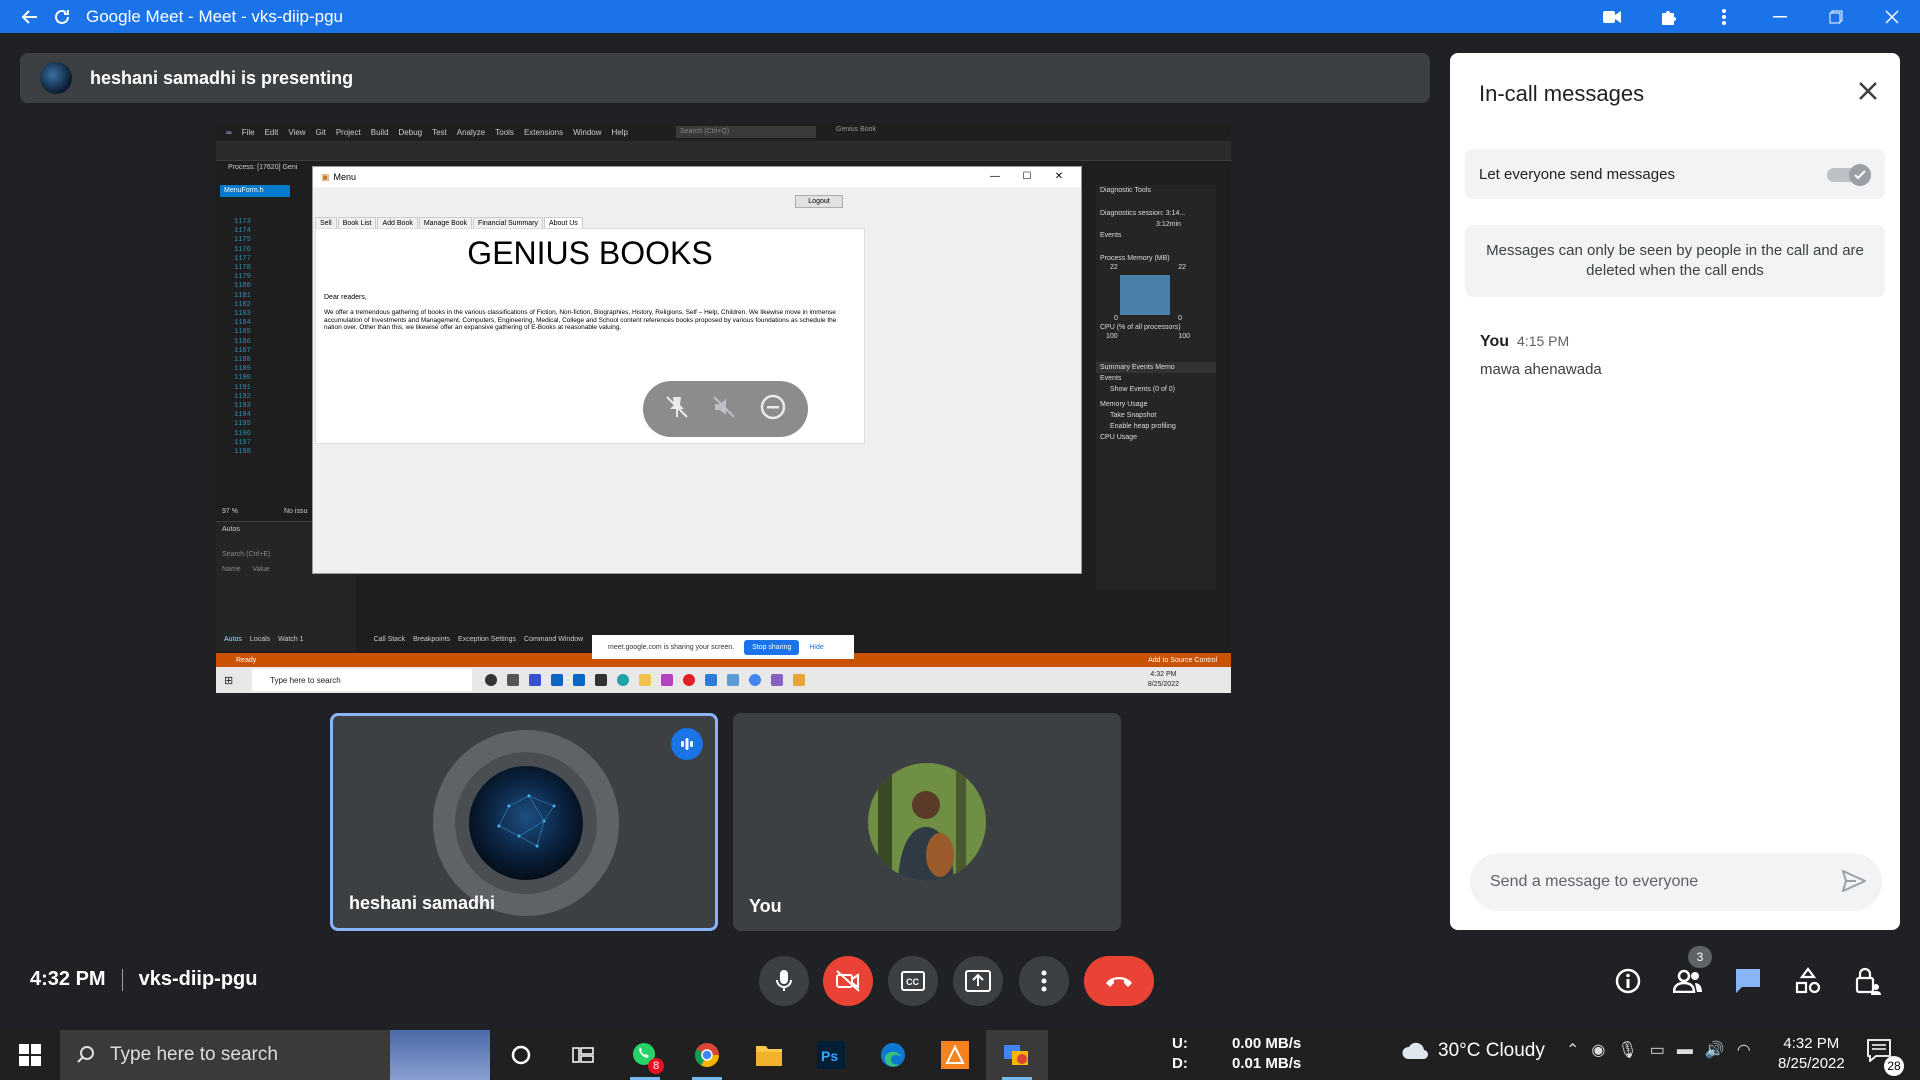  What do you see at coordinates (831, 1055) in the screenshot?
I see `taskbar-photoshop: Ps` at bounding box center [831, 1055].